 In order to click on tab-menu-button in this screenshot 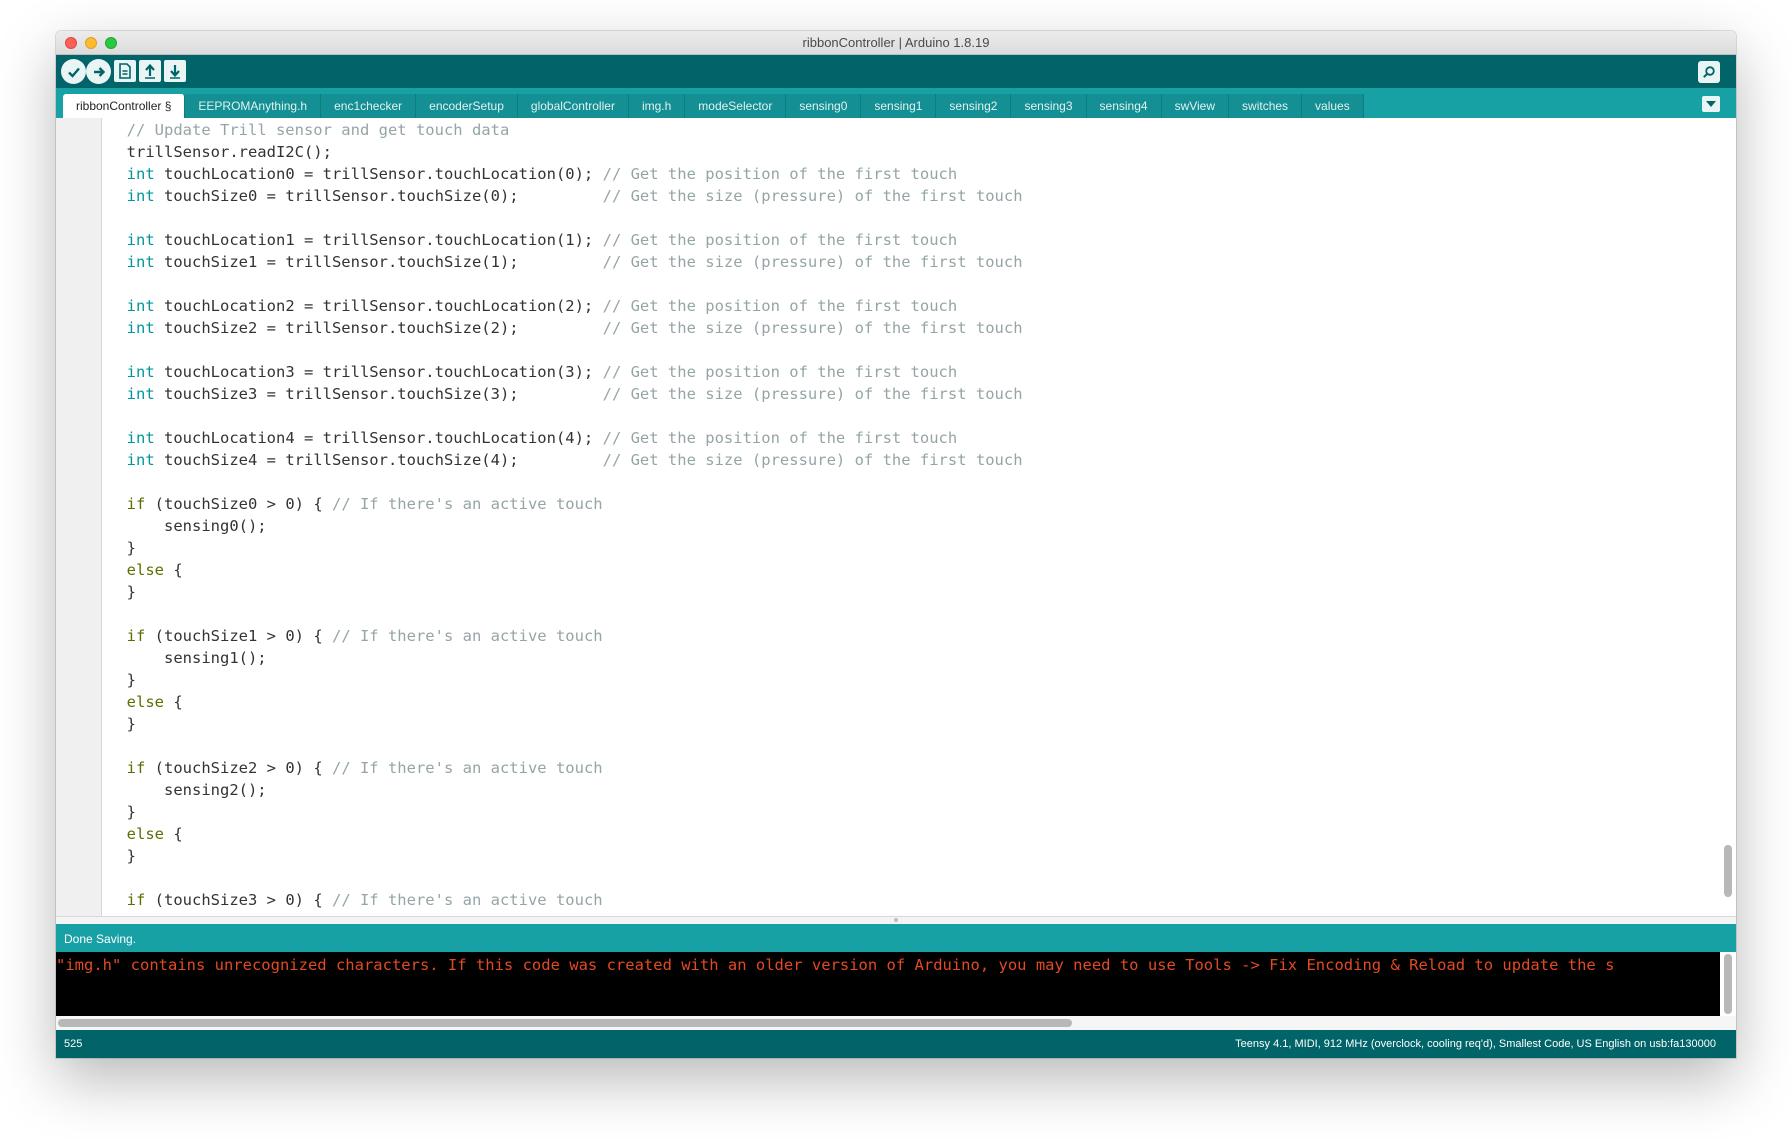, I will do `click(1711, 104)`.